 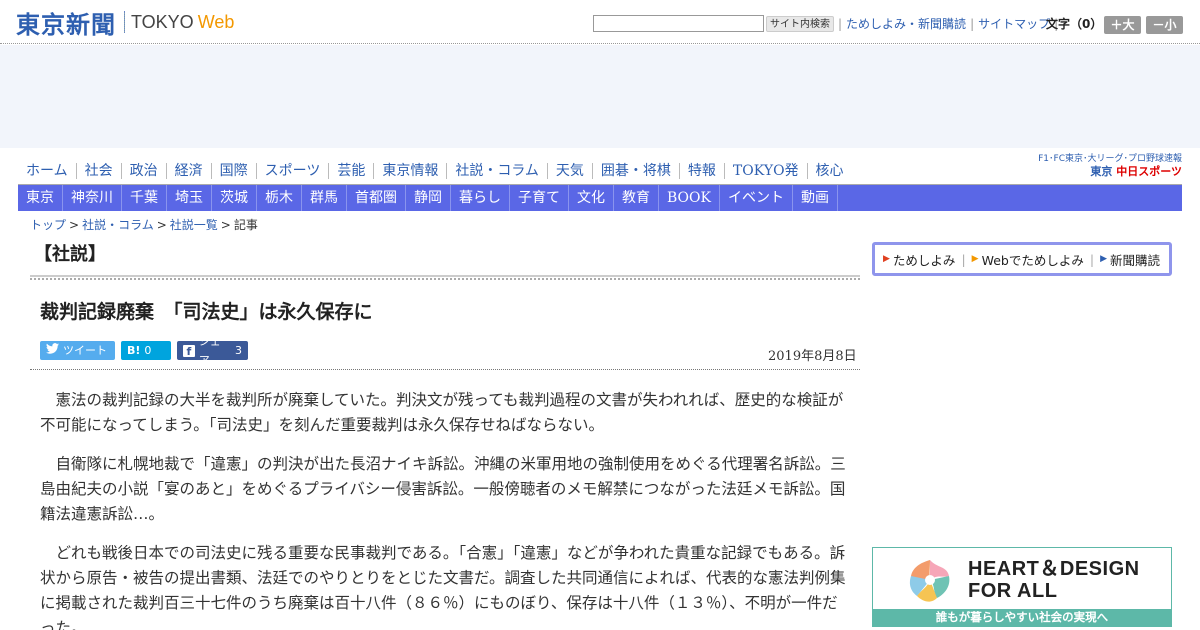 What do you see at coordinates (636, 198) in the screenshot?
I see `nav-item-education: 教育` at bounding box center [636, 198].